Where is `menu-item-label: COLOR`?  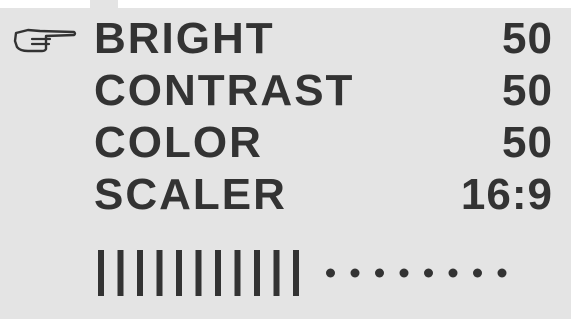 menu-item-label: COLOR is located at coordinates (178, 142).